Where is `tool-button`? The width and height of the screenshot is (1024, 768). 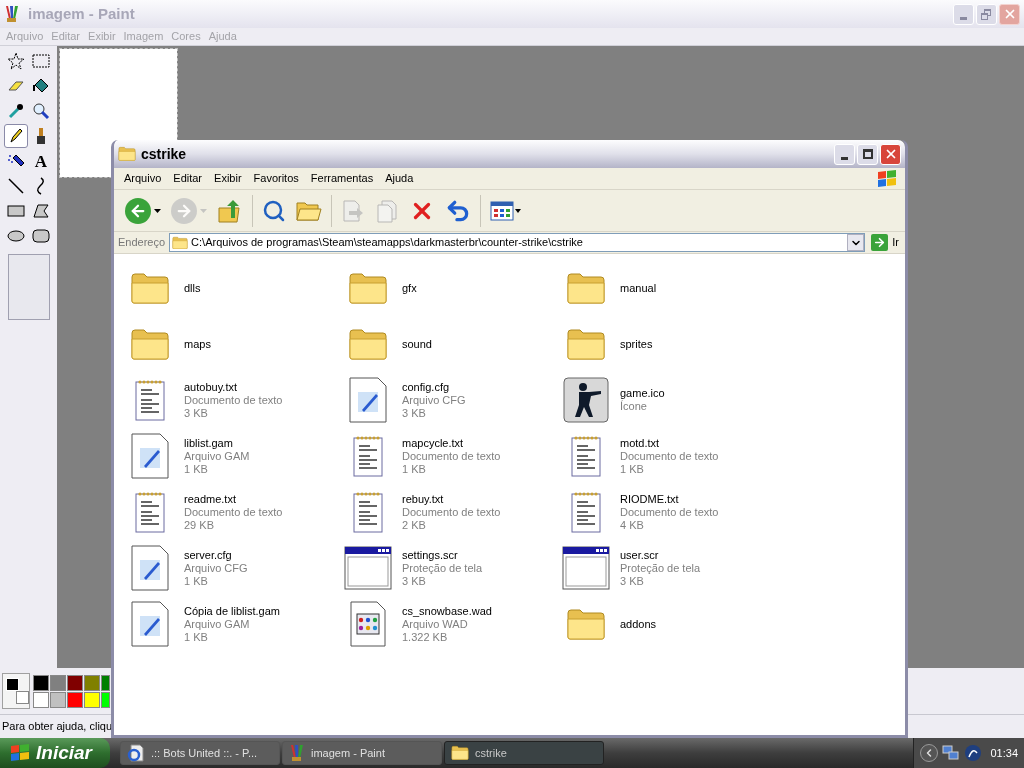
tool-button is located at coordinates (16, 136).